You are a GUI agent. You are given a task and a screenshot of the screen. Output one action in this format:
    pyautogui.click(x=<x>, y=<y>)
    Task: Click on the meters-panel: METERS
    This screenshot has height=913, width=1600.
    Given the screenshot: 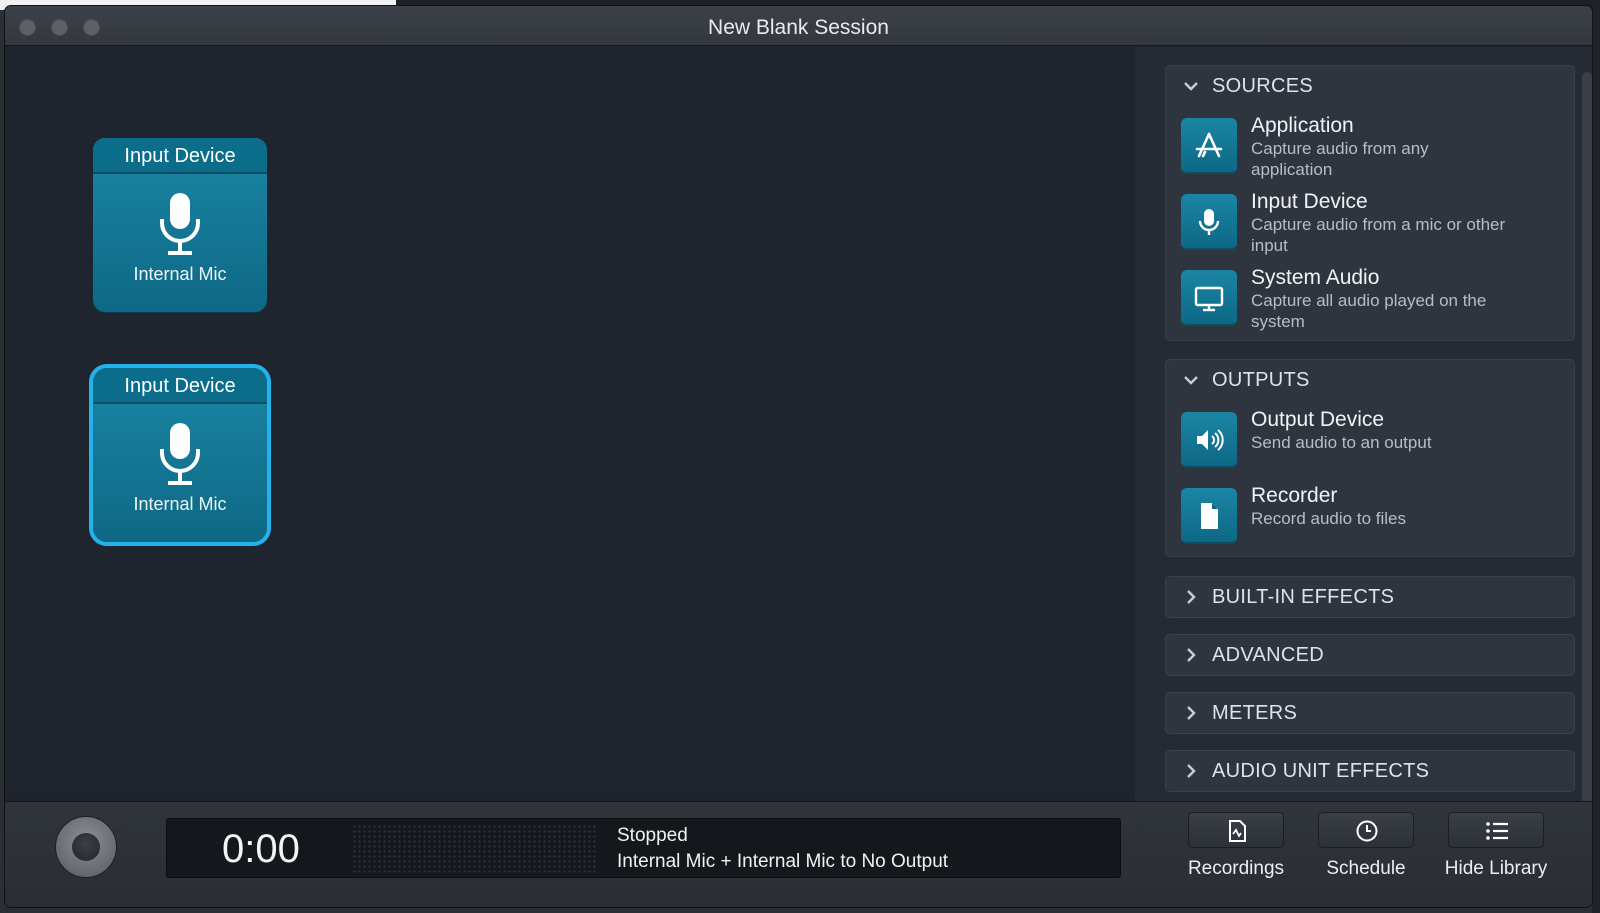 What is the action you would take?
    pyautogui.click(x=1370, y=713)
    